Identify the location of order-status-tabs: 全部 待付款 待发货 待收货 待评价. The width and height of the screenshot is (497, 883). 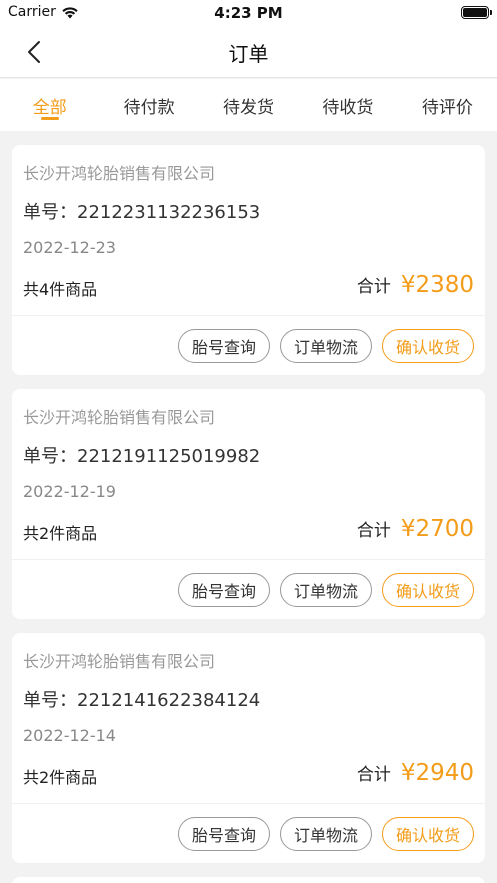
(248, 105).